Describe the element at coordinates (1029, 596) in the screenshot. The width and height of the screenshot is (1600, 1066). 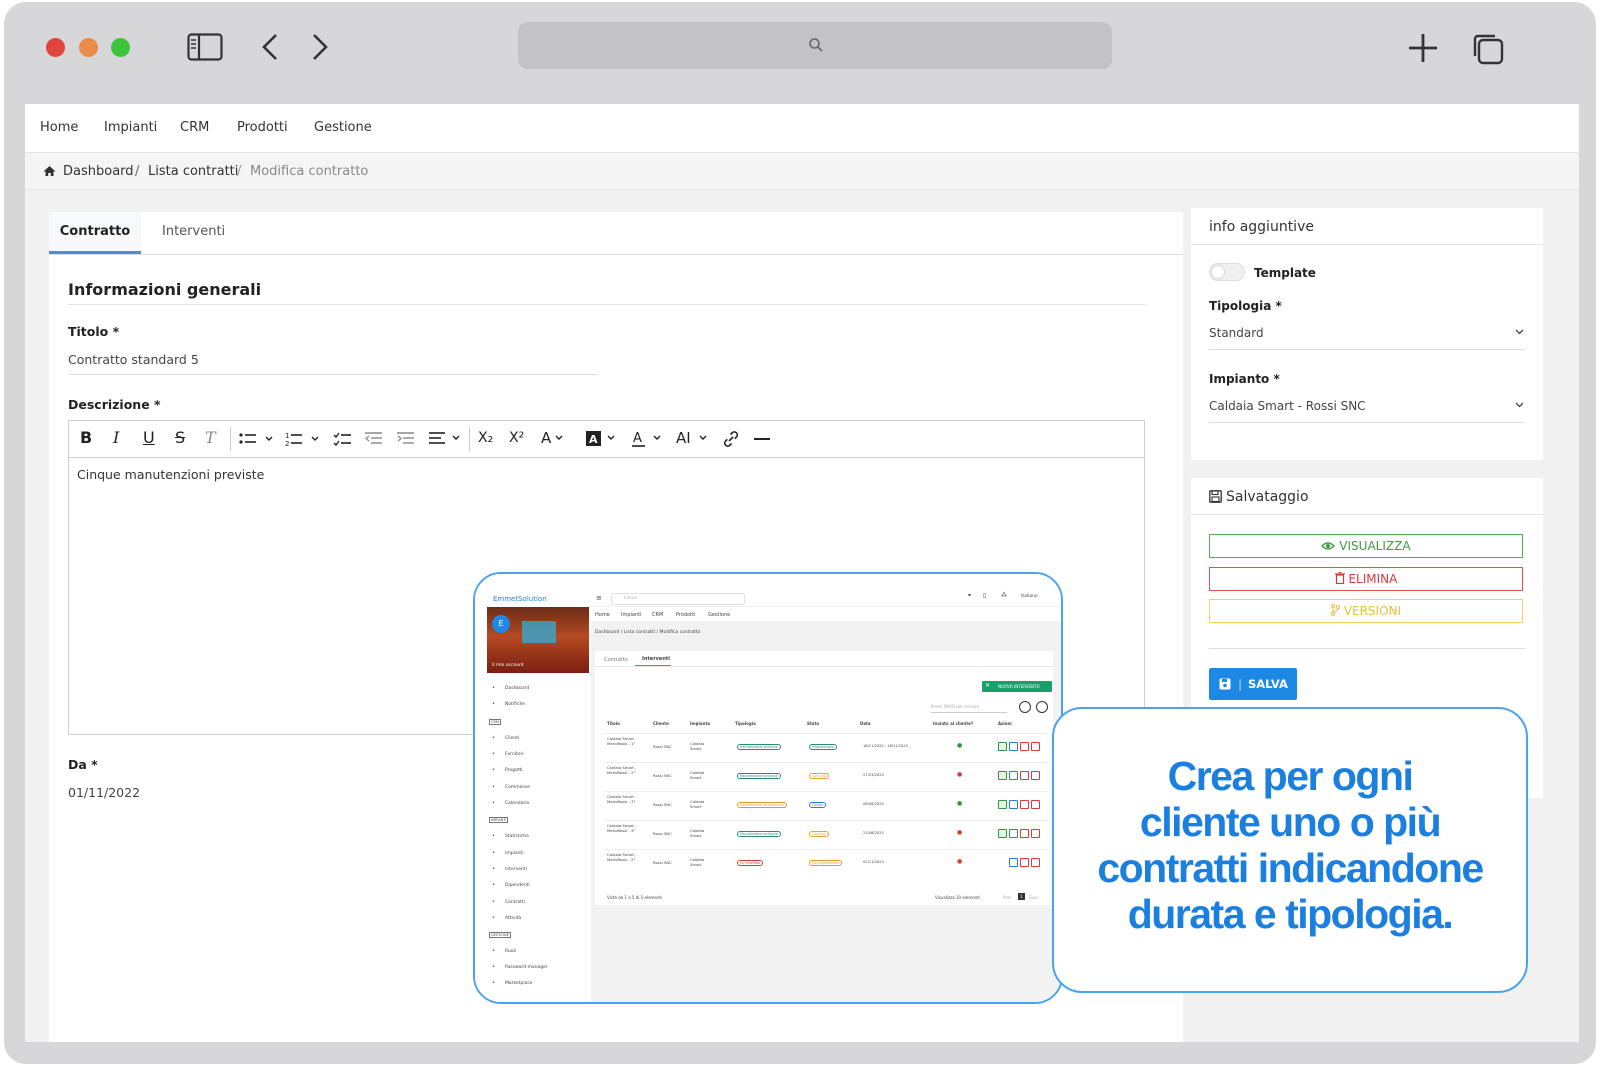
I see `mini-language-select: Italiano` at that location.